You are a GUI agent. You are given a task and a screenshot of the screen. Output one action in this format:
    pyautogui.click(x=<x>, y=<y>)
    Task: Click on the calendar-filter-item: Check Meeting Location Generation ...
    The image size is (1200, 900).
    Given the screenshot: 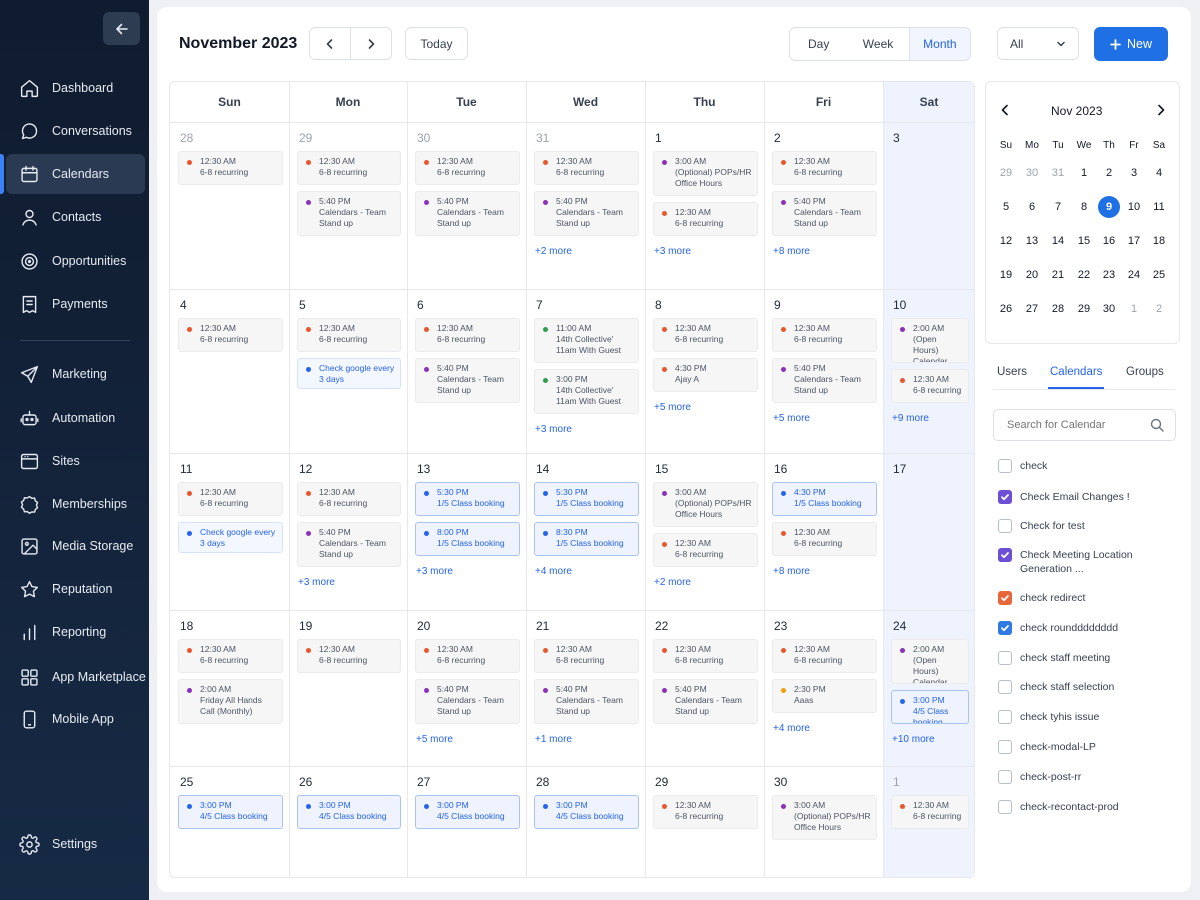 What is the action you would take?
    pyautogui.click(x=1079, y=562)
    